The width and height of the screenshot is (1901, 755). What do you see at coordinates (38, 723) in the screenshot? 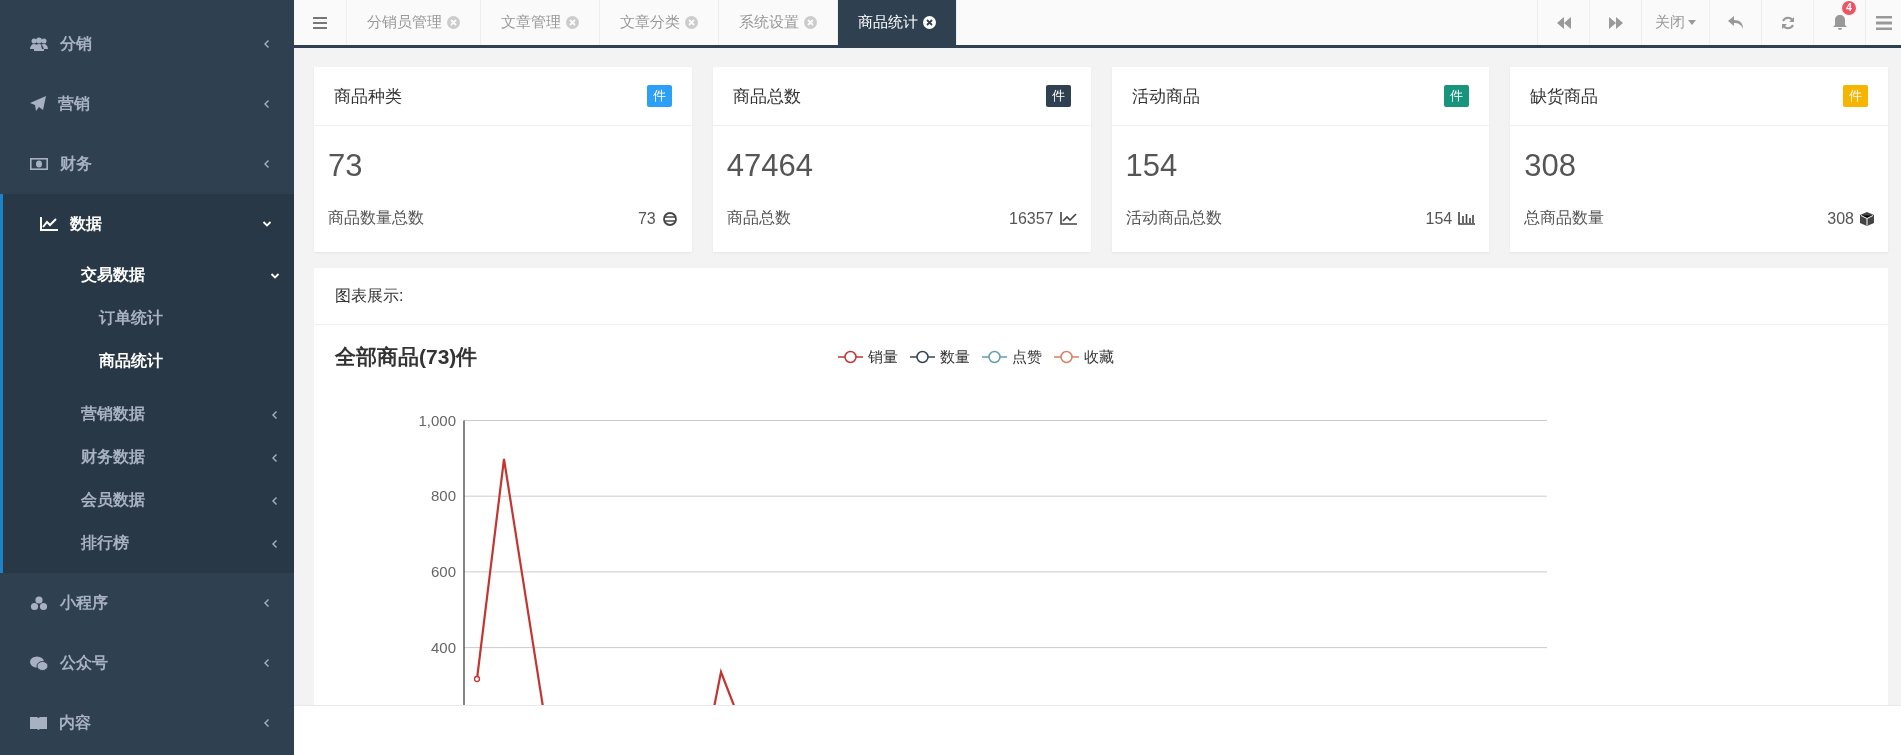
I see `book-icon` at bounding box center [38, 723].